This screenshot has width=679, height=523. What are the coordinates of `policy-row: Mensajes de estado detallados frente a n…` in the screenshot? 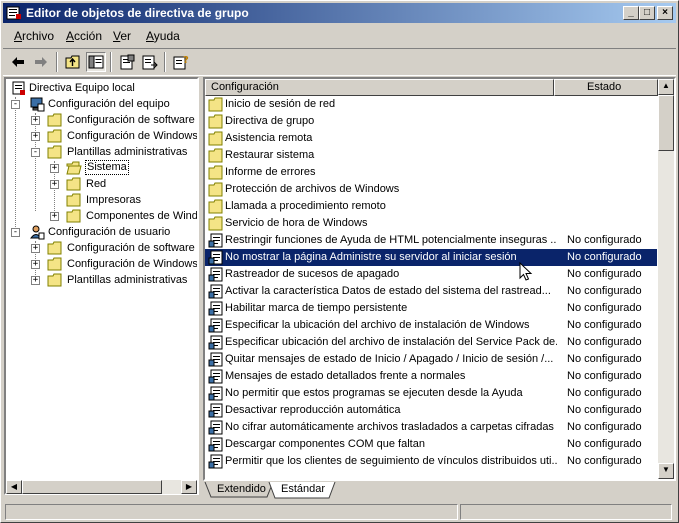 It's located at (431, 376).